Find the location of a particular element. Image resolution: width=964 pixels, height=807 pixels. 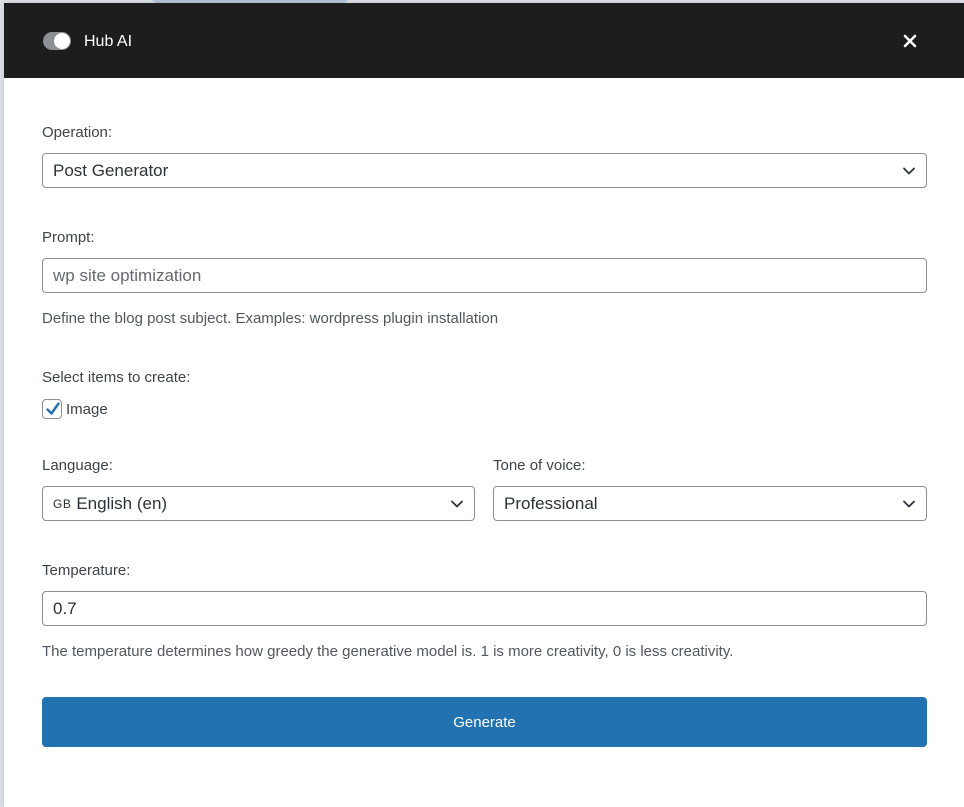

checkmark-icon is located at coordinates (53, 408).